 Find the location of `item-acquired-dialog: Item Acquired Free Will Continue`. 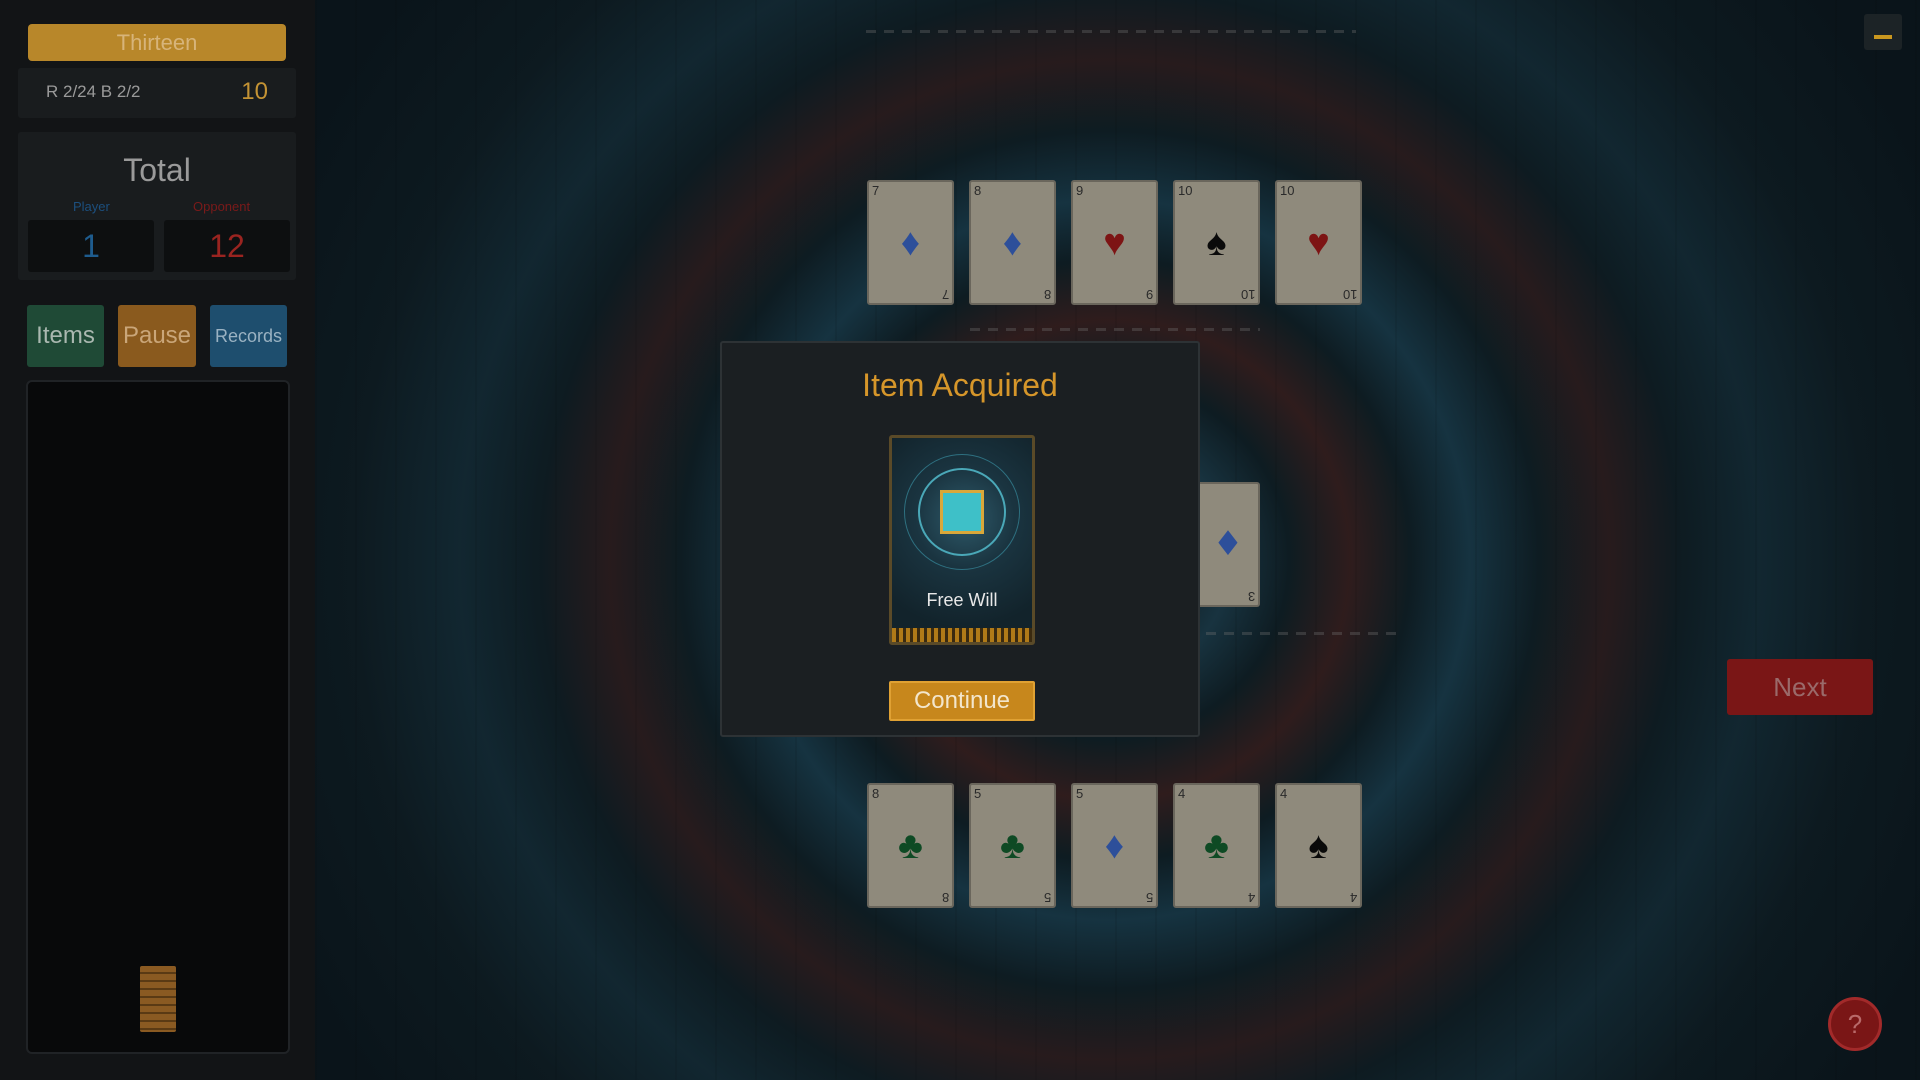

item-acquired-dialog: Item Acquired Free Will Continue is located at coordinates (960, 539).